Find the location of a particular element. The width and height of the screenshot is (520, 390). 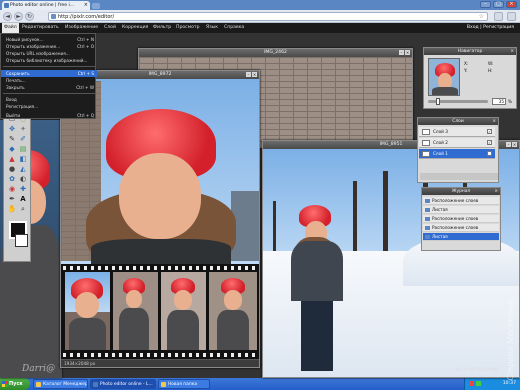

menu-image: Изображение is located at coordinates (81, 28).